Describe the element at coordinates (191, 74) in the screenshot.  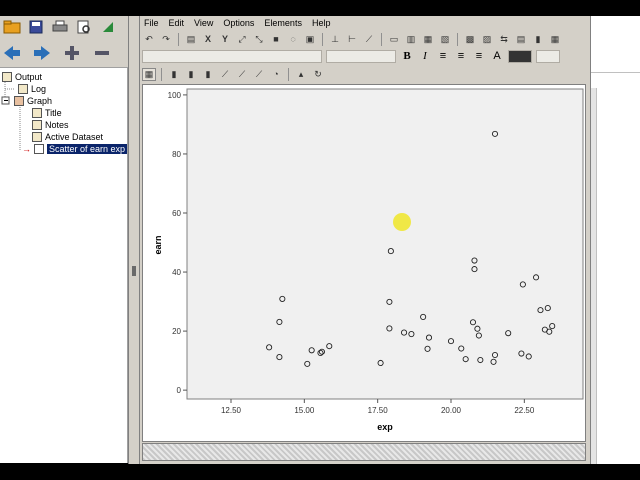
I see `stacked-bar-icon: ▮` at that location.